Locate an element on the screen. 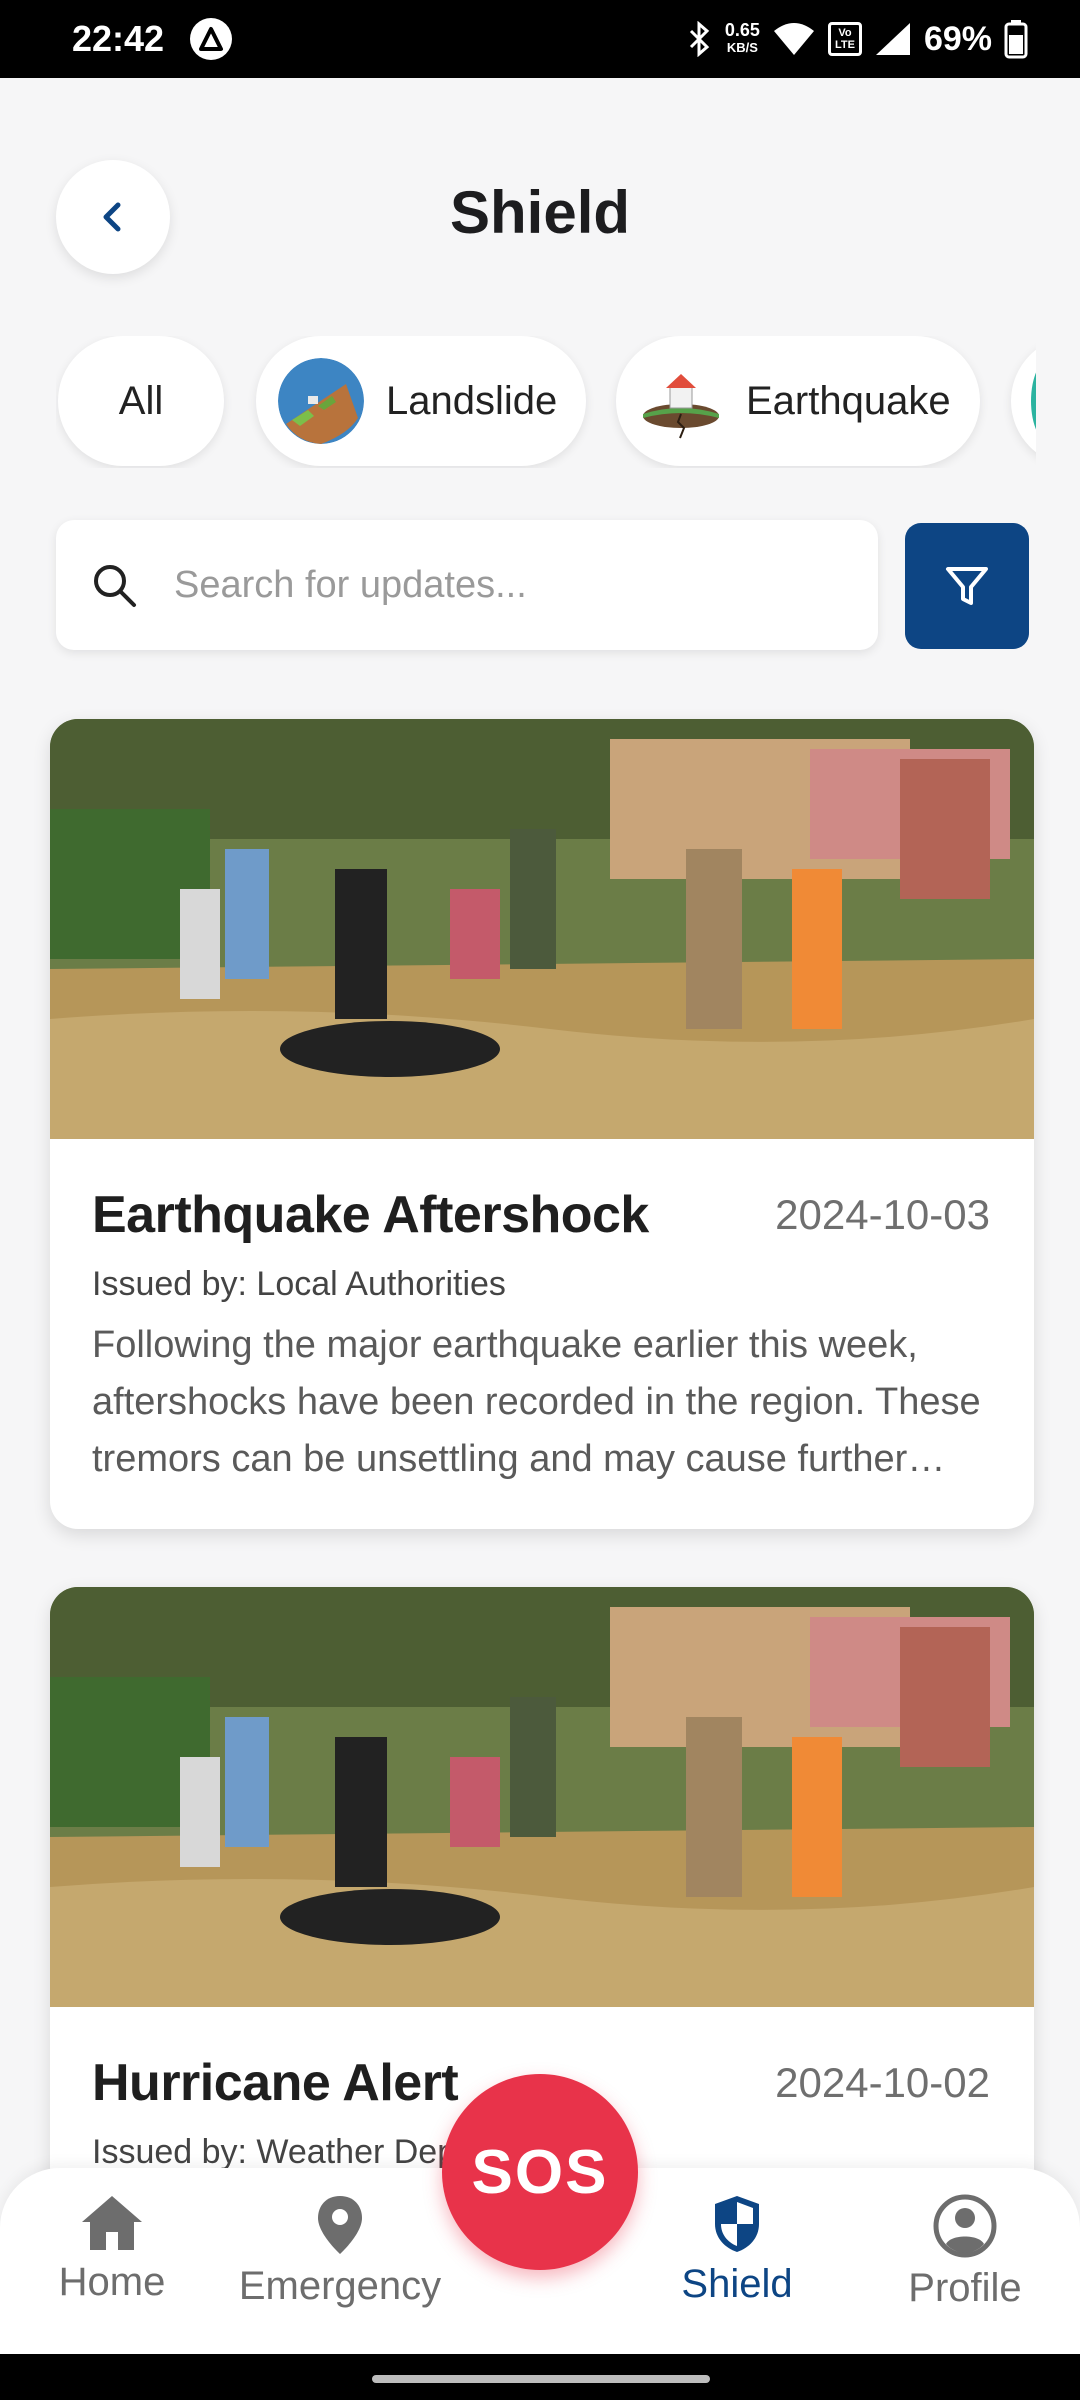 The width and height of the screenshot is (1080, 2400). page-title: Shield is located at coordinates (540, 212).